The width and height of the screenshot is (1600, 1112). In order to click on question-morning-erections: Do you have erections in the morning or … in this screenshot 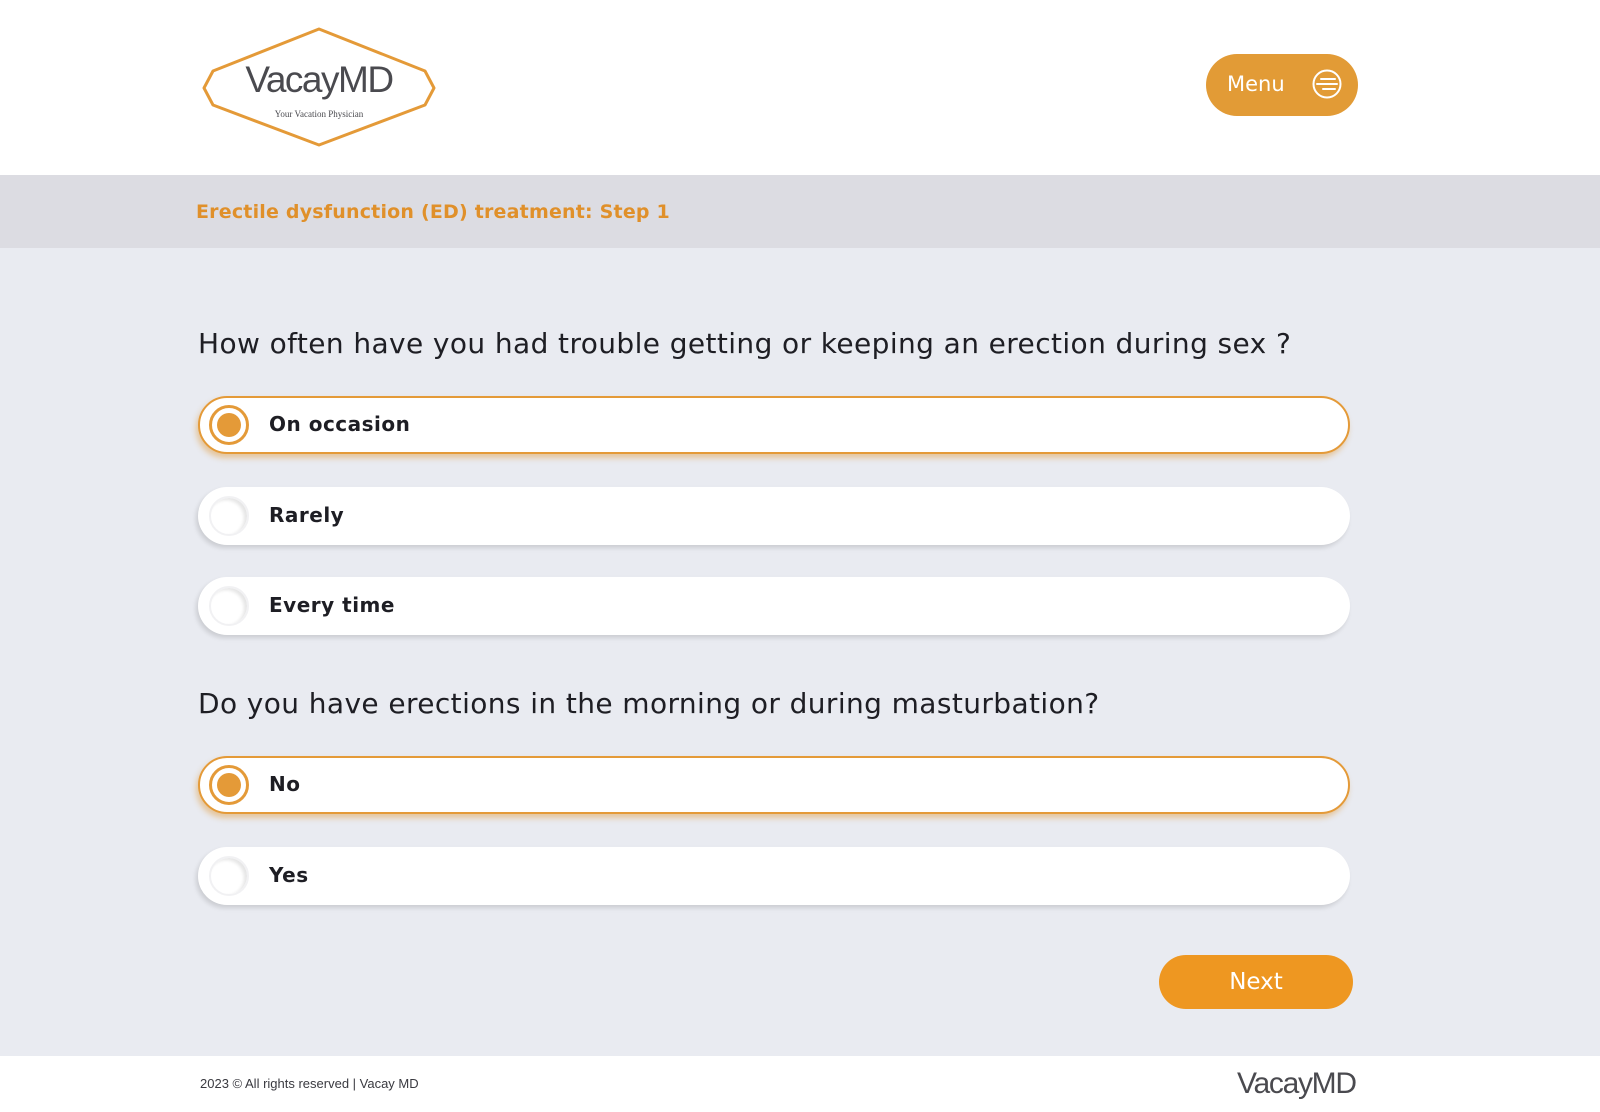, I will do `click(649, 703)`.